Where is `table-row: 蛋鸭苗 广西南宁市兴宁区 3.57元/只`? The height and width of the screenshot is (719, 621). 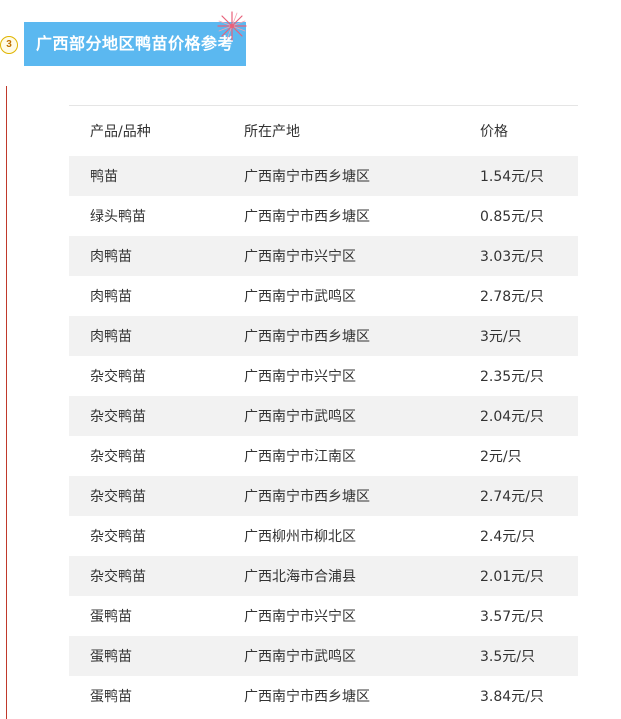
table-row: 蛋鸭苗 广西南宁市兴宁区 3.57元/只 is located at coordinates (323, 616).